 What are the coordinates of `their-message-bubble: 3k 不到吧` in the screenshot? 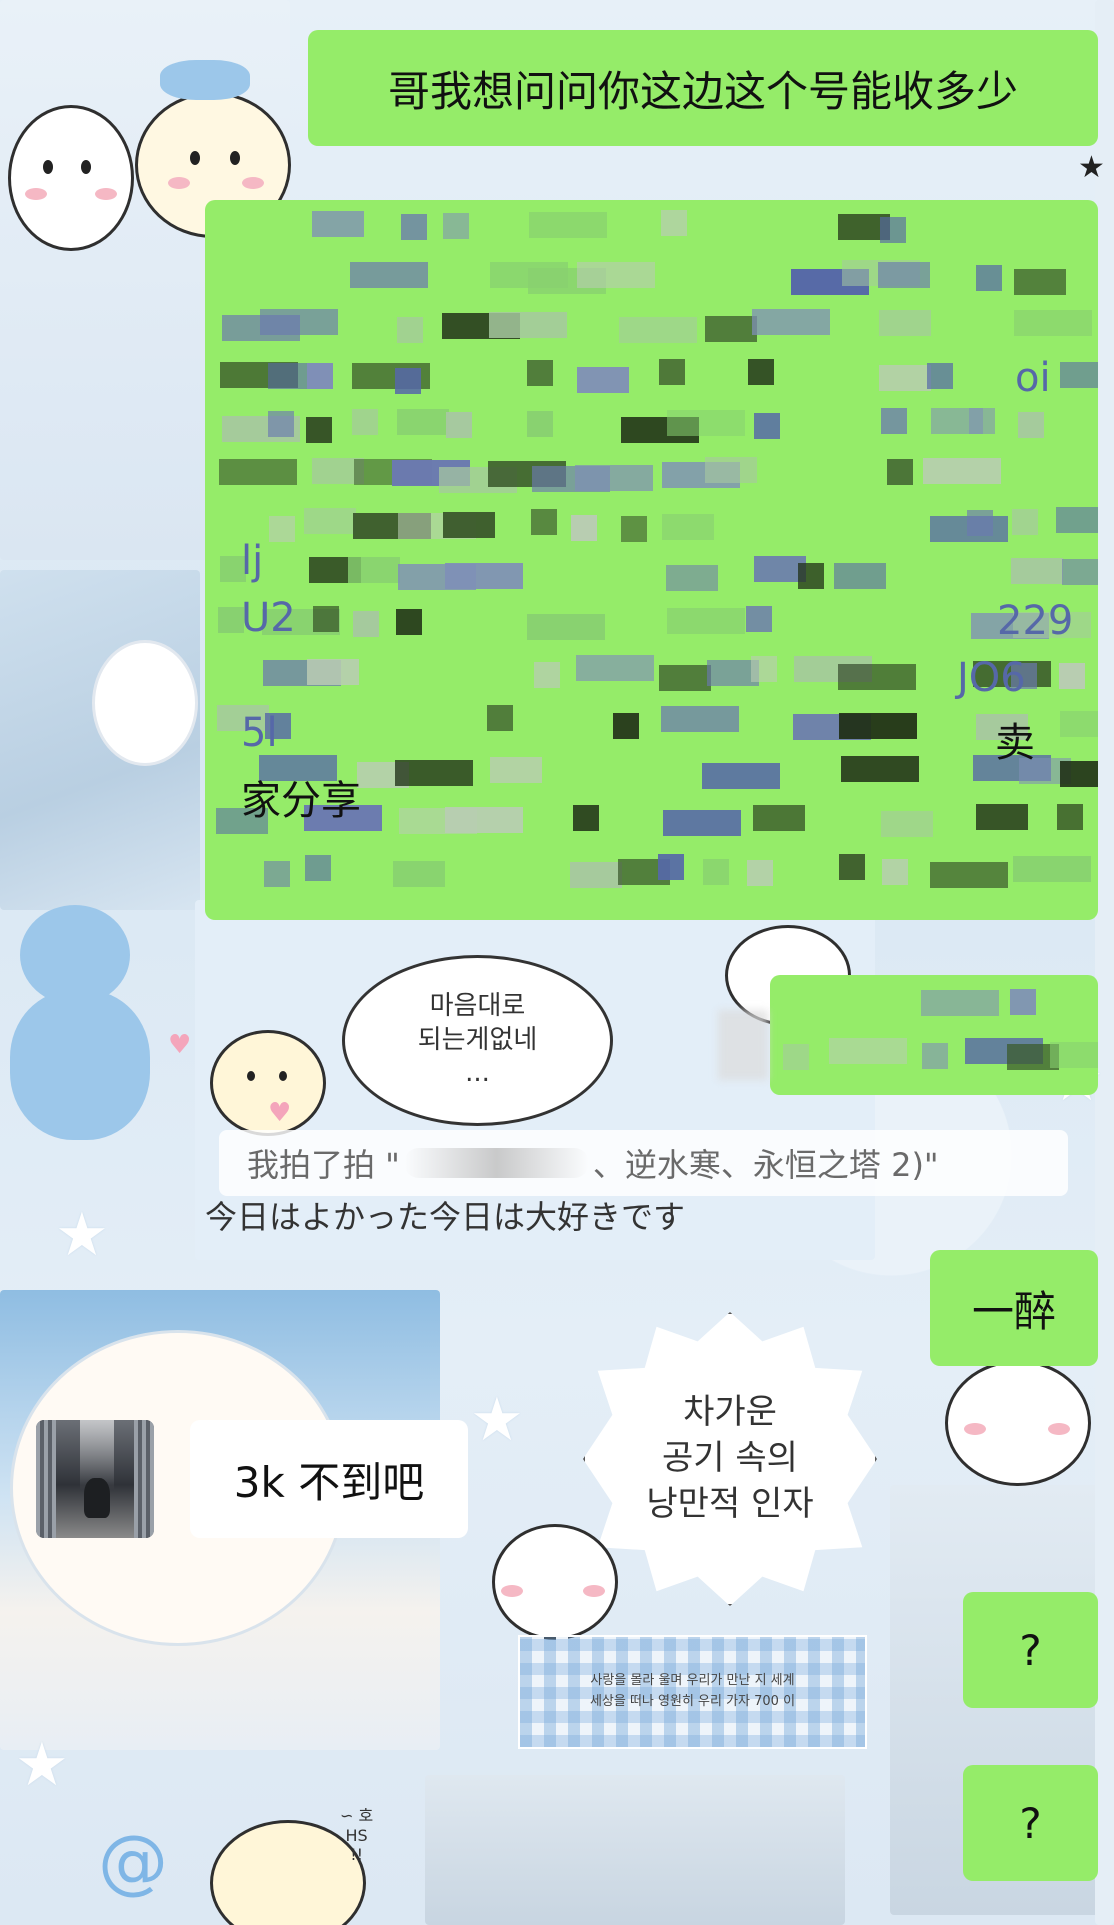 It's located at (329, 1479).